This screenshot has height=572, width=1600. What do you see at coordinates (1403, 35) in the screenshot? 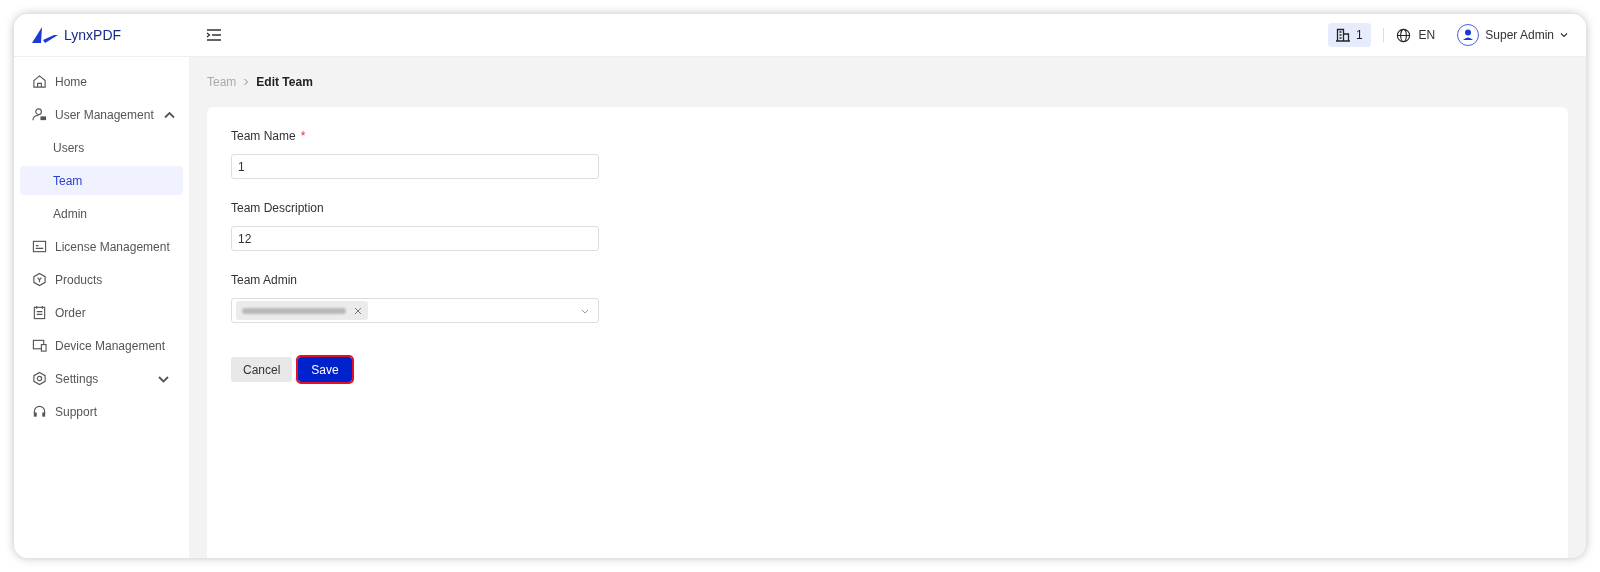
I see `globe-icon` at bounding box center [1403, 35].